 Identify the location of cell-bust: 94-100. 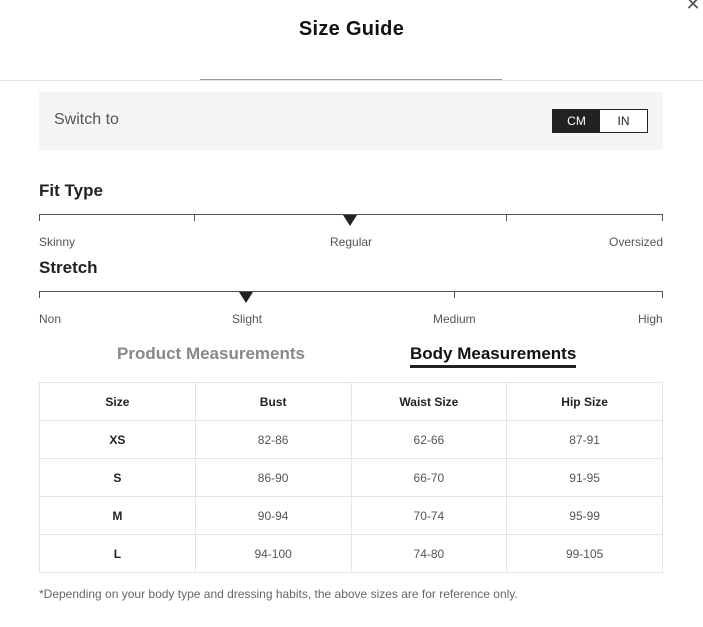
(273, 553).